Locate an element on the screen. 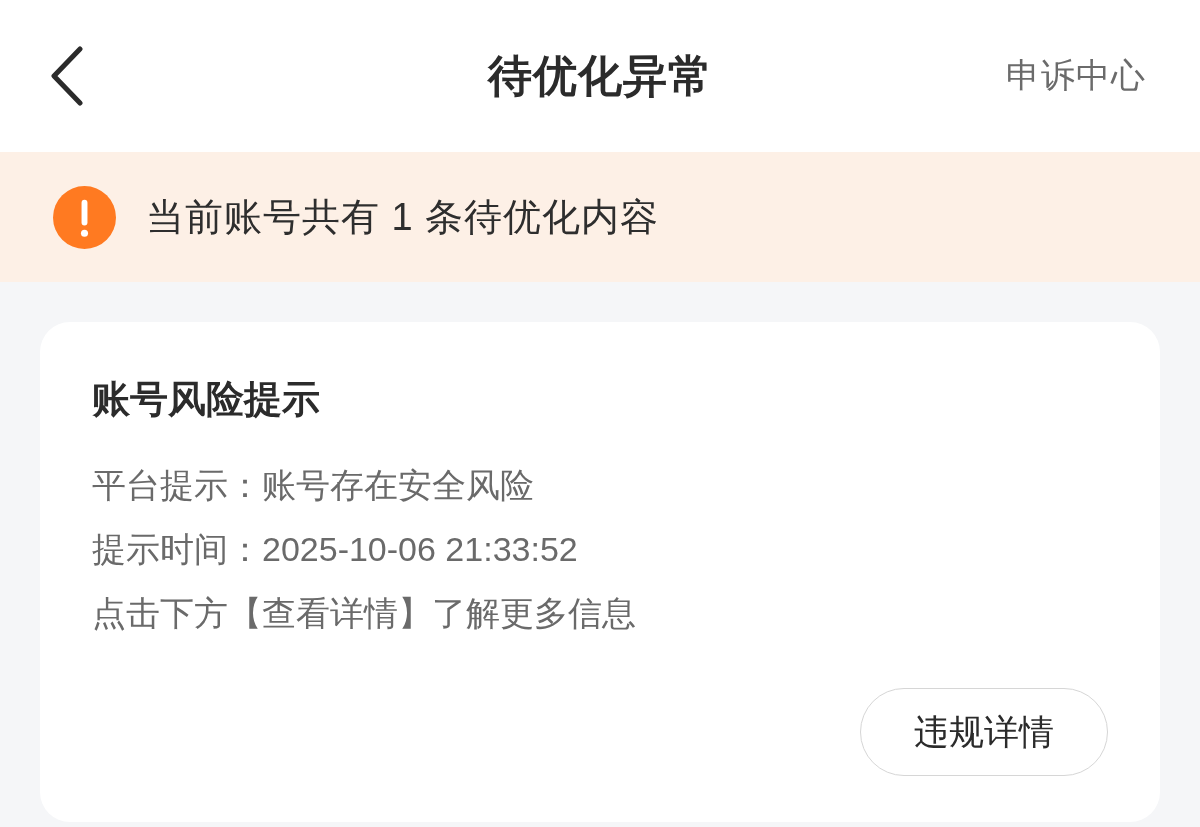 Image resolution: width=1200 pixels, height=827 pixels. info-text: 平台提示：账号存在安全风险 is located at coordinates (313, 485).